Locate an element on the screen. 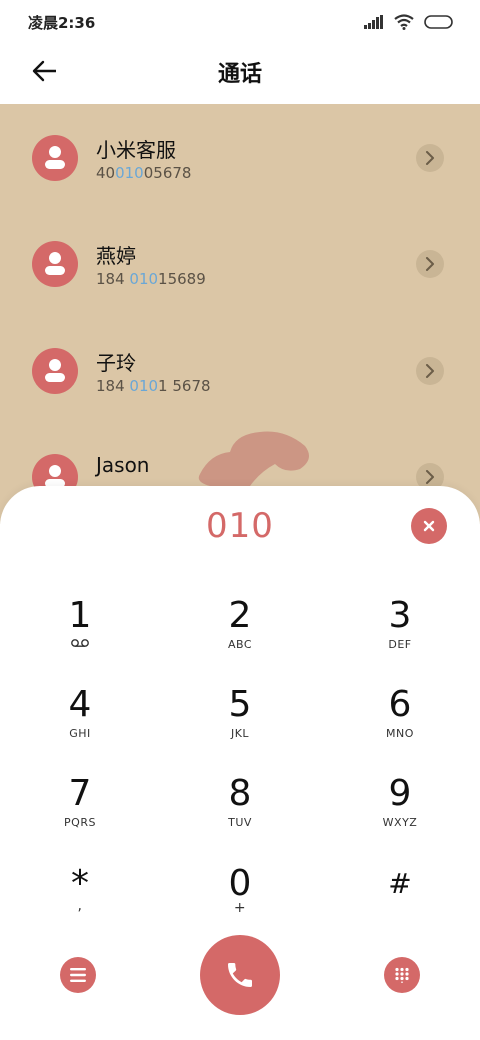 This screenshot has height=1040, width=480. clear-button is located at coordinates (429, 526).